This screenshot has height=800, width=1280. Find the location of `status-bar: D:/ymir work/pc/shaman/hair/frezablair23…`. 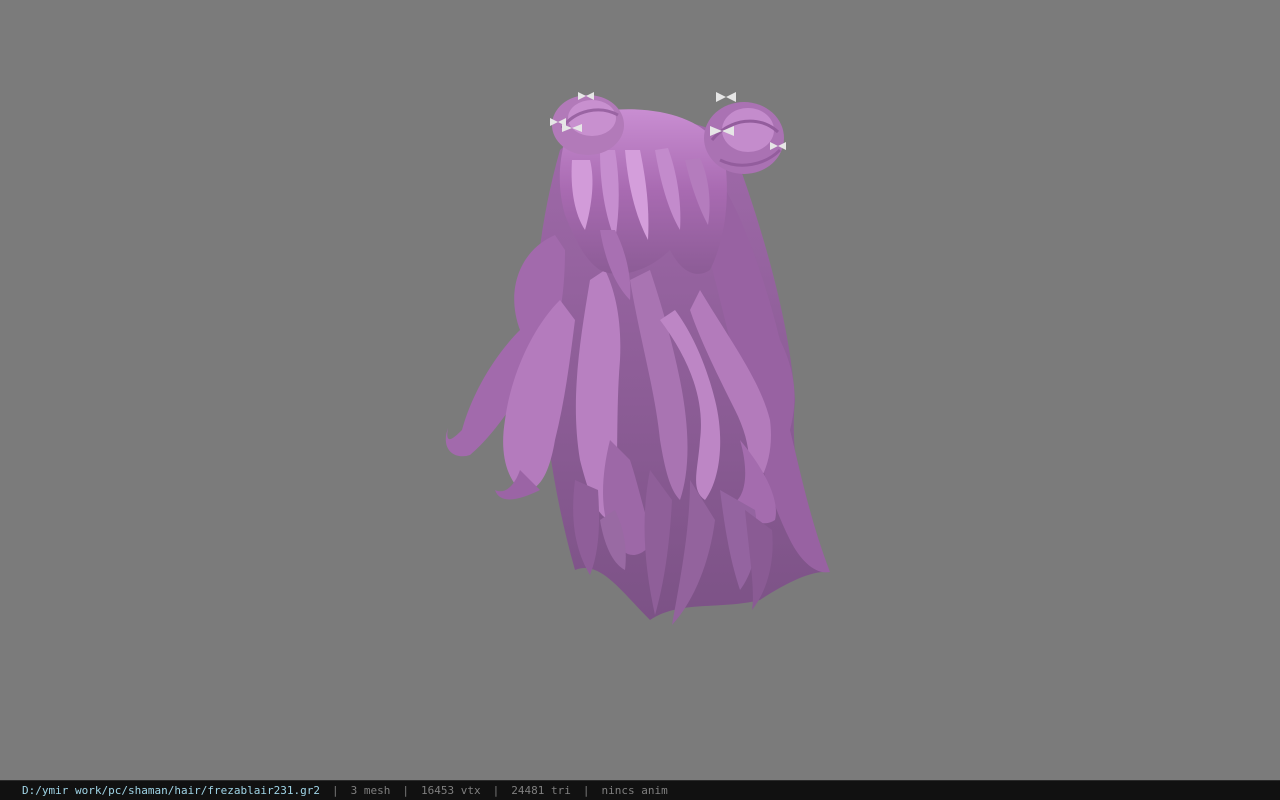

status-bar: D:/ymir work/pc/shaman/hair/frezablair23… is located at coordinates (640, 790).